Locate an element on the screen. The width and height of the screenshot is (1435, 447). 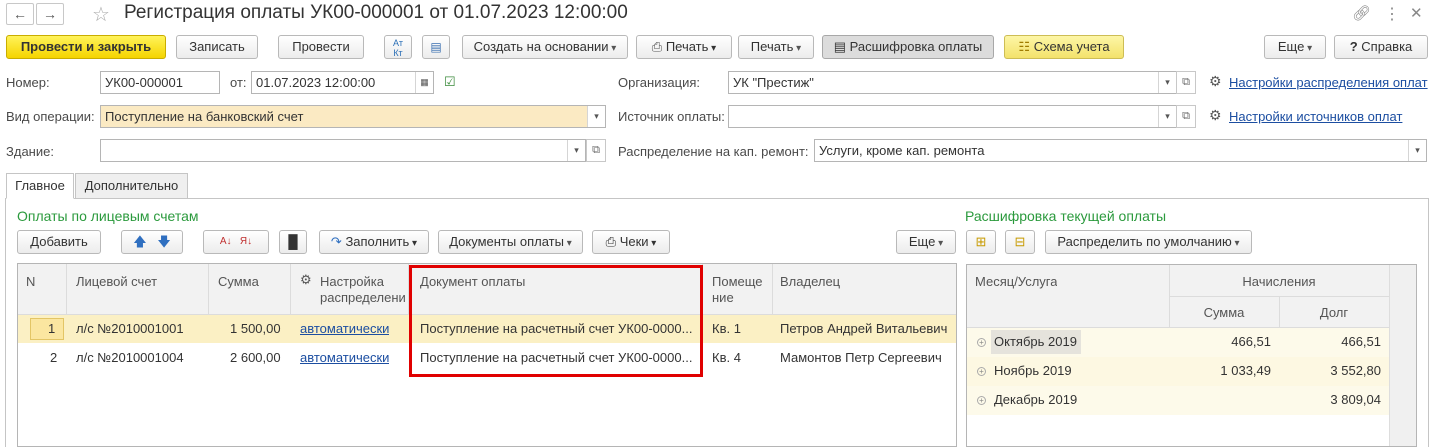
dt-kt-icon: Ат Кт is located at coordinates (398, 47).